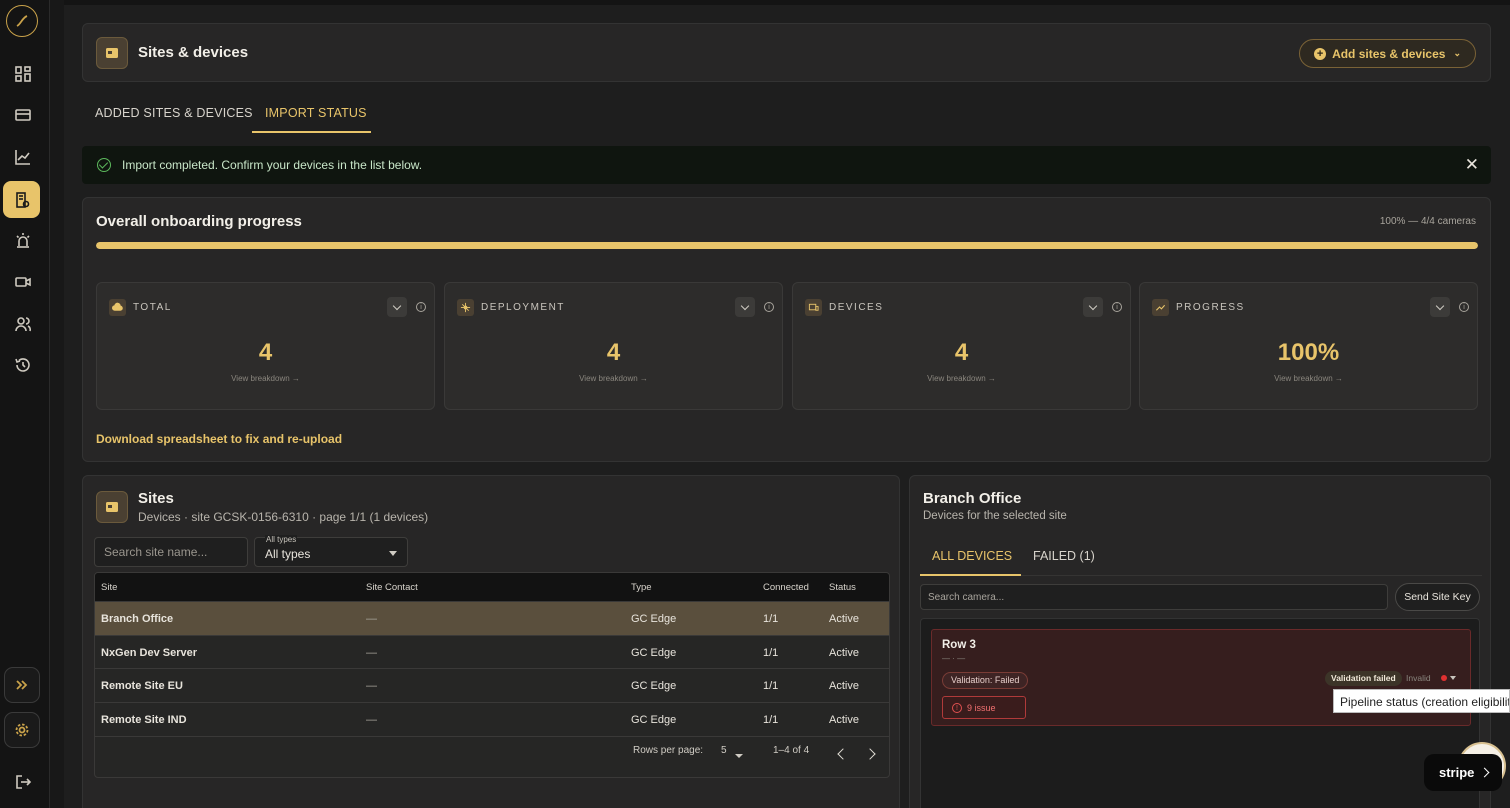  Describe the element at coordinates (25, 404) in the screenshot. I see `sidebar` at that location.